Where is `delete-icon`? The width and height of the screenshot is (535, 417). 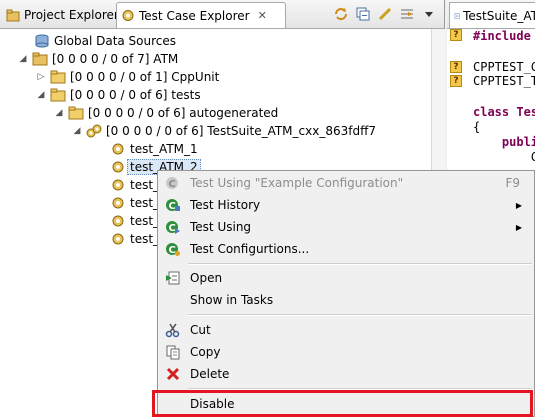
delete-icon is located at coordinates (173, 374).